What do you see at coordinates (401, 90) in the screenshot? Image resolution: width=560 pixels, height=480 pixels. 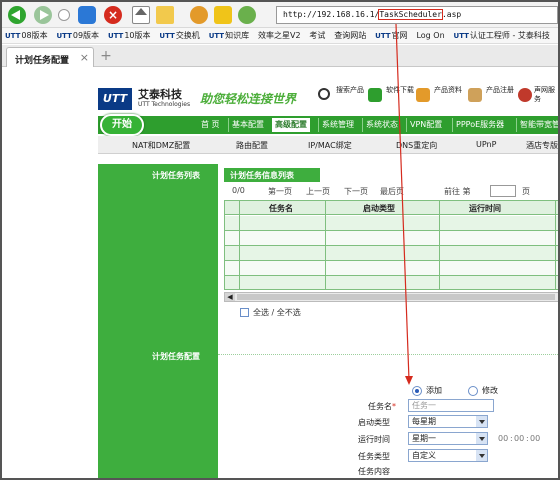 I see `header-link-download: 软件下载` at bounding box center [401, 90].